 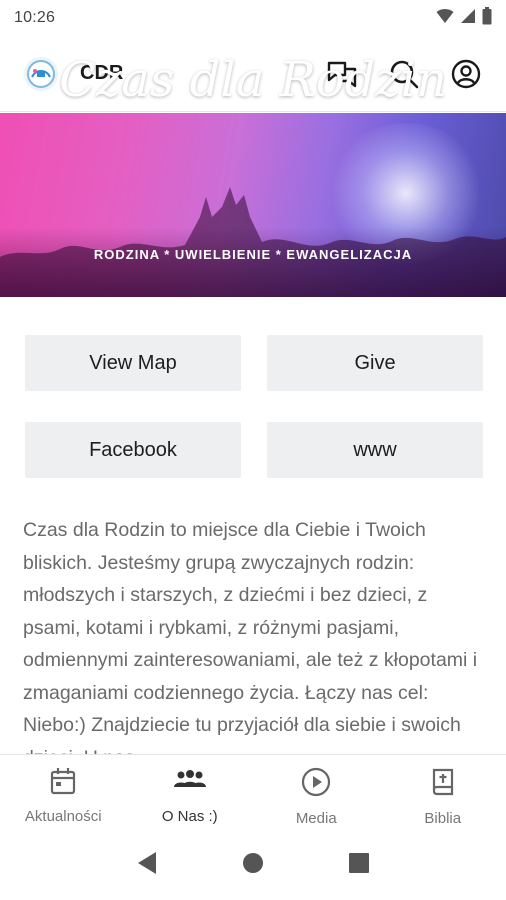 What do you see at coordinates (253, 18) in the screenshot?
I see `status-bar: 10:26` at bounding box center [253, 18].